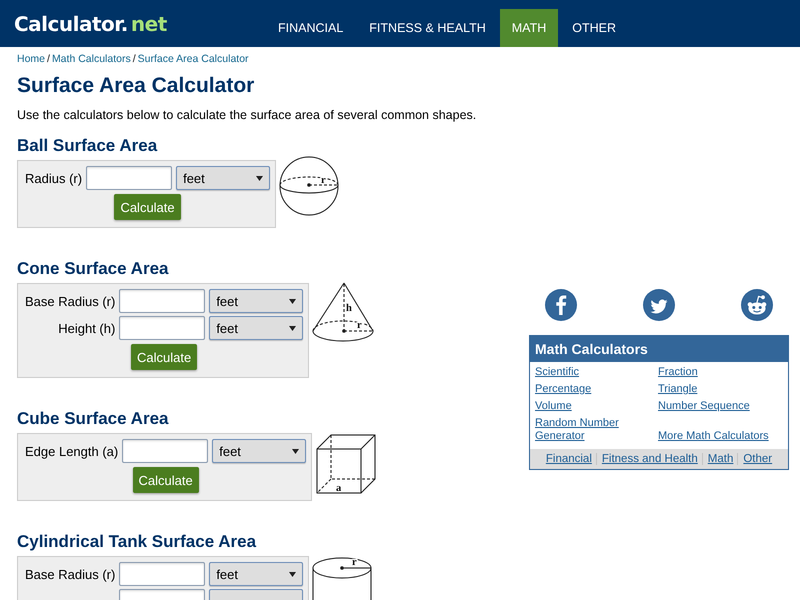  Describe the element at coordinates (718, 459) in the screenshot. I see `category-link: Math` at that location.